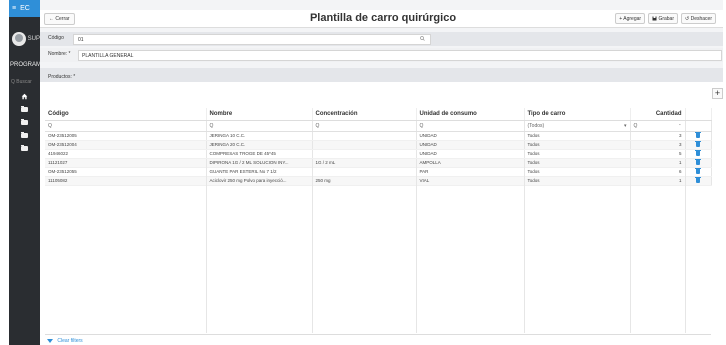  I want to click on stepper-icon: ⌃, so click(679, 125).